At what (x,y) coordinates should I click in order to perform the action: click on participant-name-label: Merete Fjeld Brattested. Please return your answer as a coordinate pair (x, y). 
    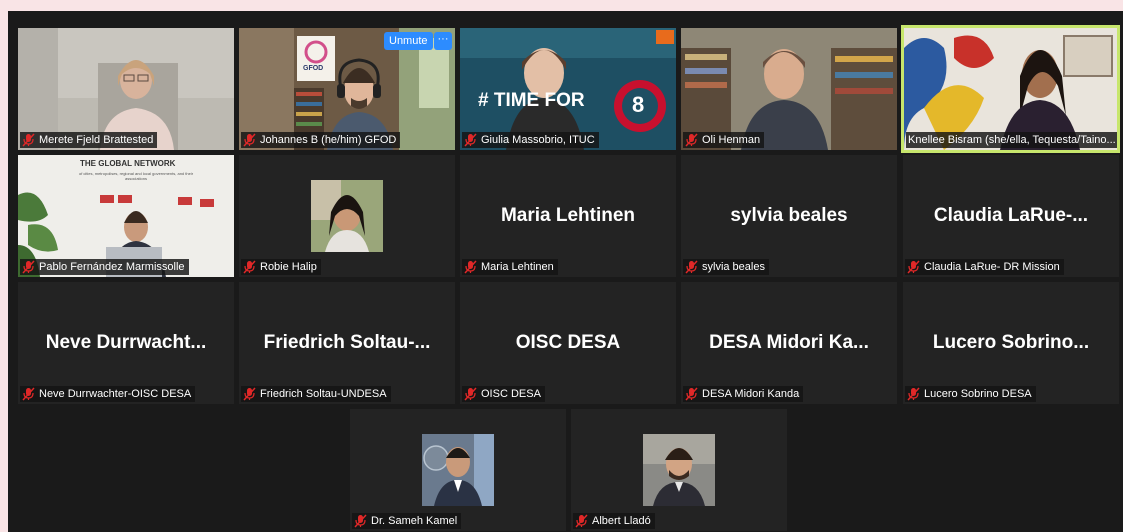
    Looking at the image, I should click on (89, 140).